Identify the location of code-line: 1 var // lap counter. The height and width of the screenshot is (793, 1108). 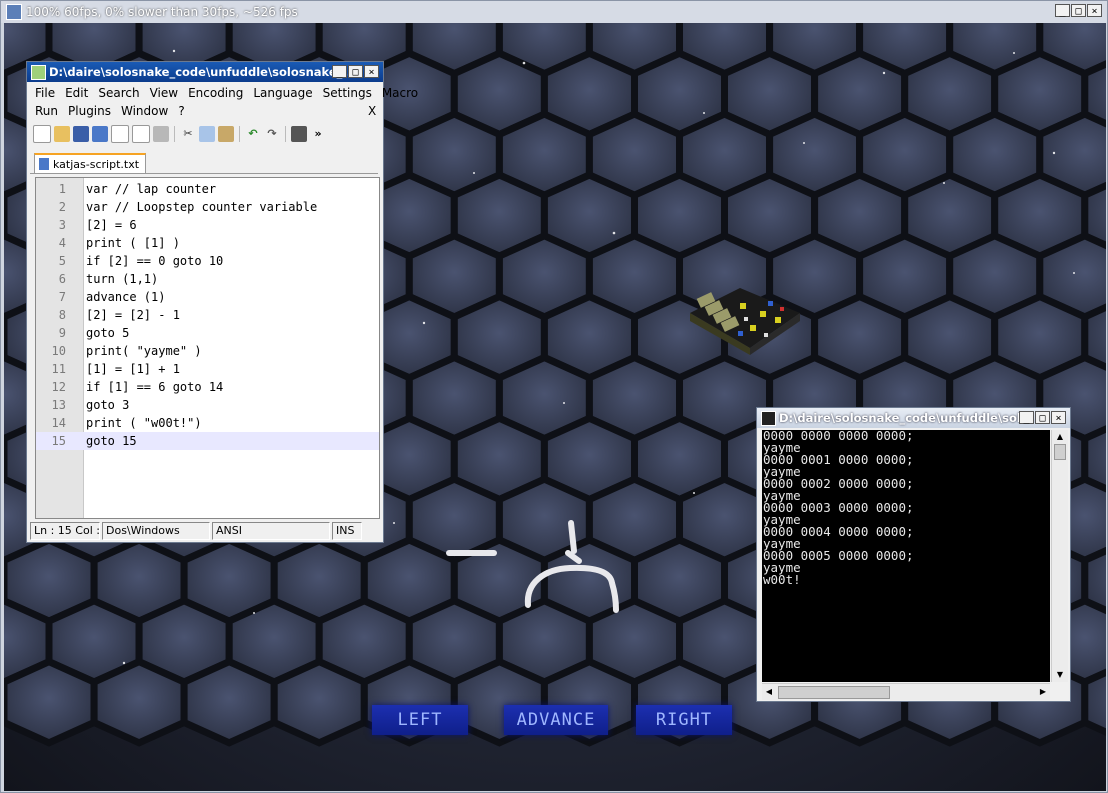
(207, 189).